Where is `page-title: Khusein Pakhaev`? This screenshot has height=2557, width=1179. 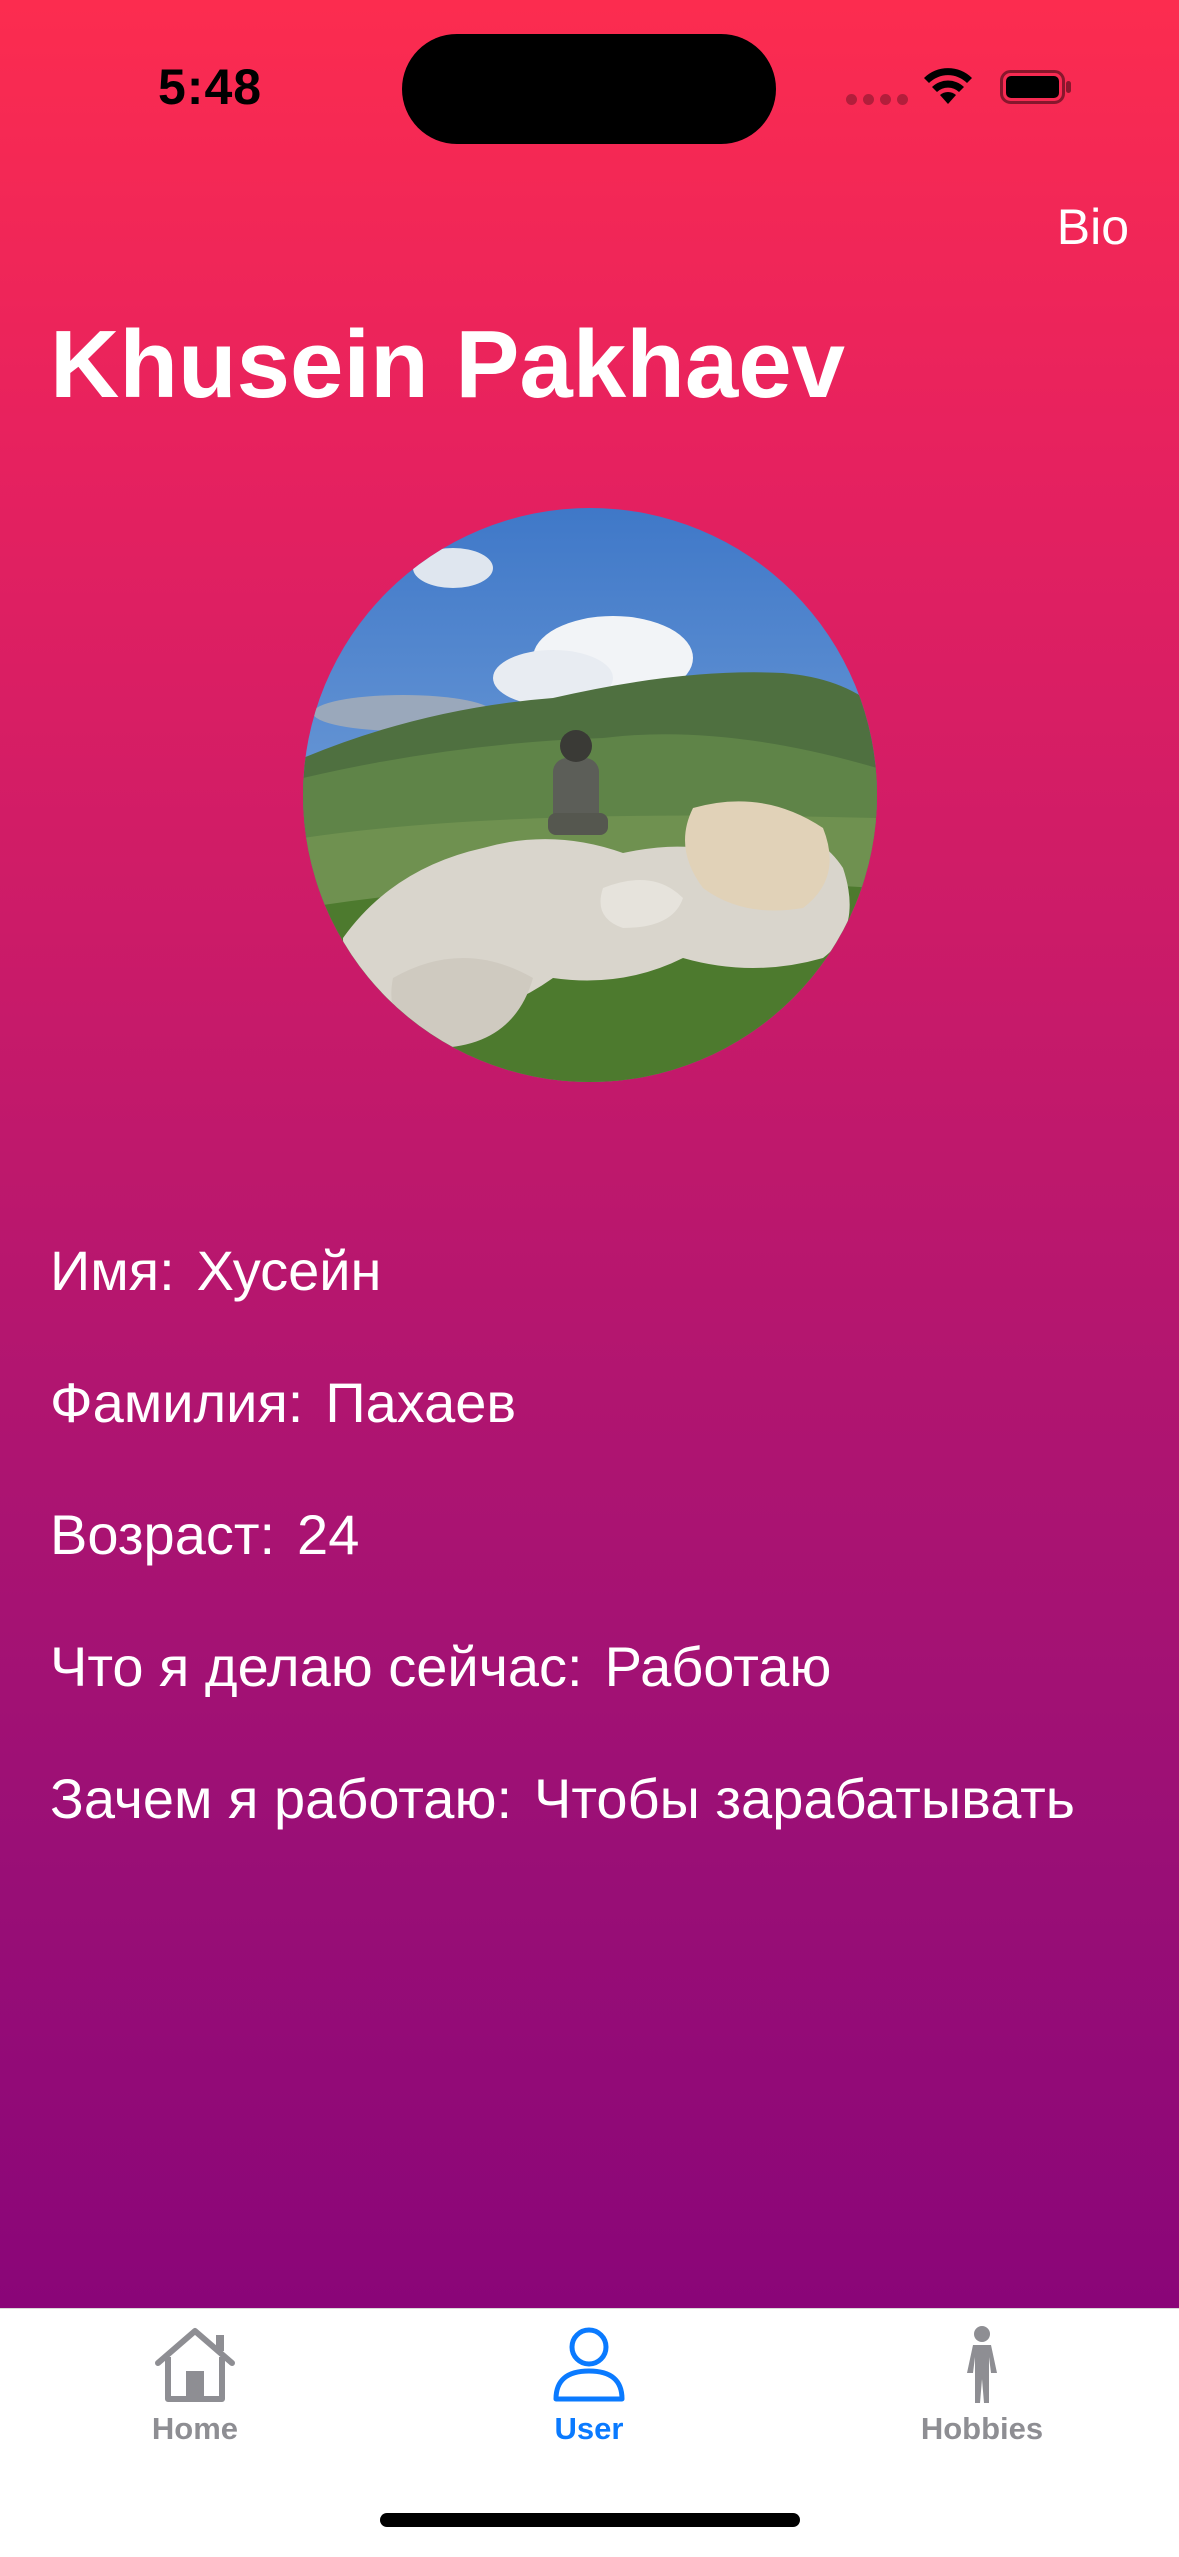
page-title: Khusein Pakhaev is located at coordinates (447, 364).